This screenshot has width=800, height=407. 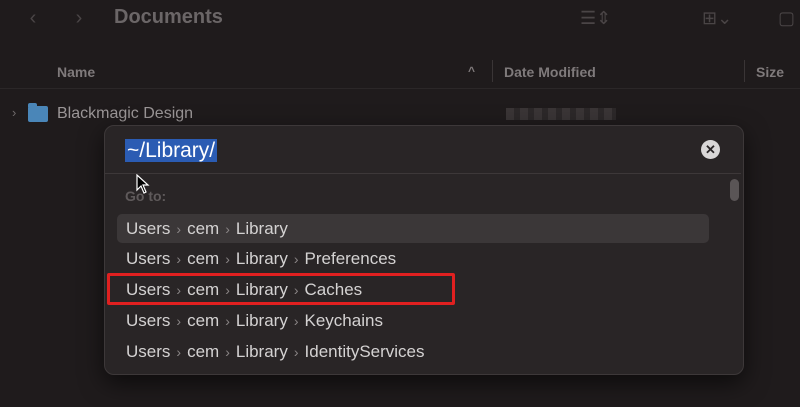 What do you see at coordinates (281, 289) in the screenshot?
I see `annotation-highlight-box` at bounding box center [281, 289].